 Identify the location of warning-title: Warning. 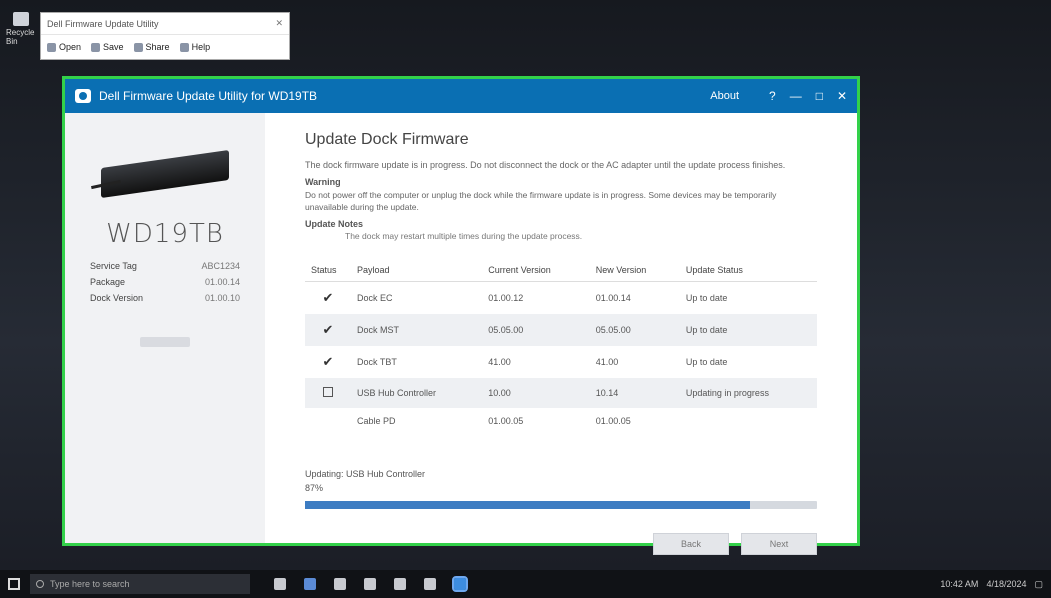
(323, 182).